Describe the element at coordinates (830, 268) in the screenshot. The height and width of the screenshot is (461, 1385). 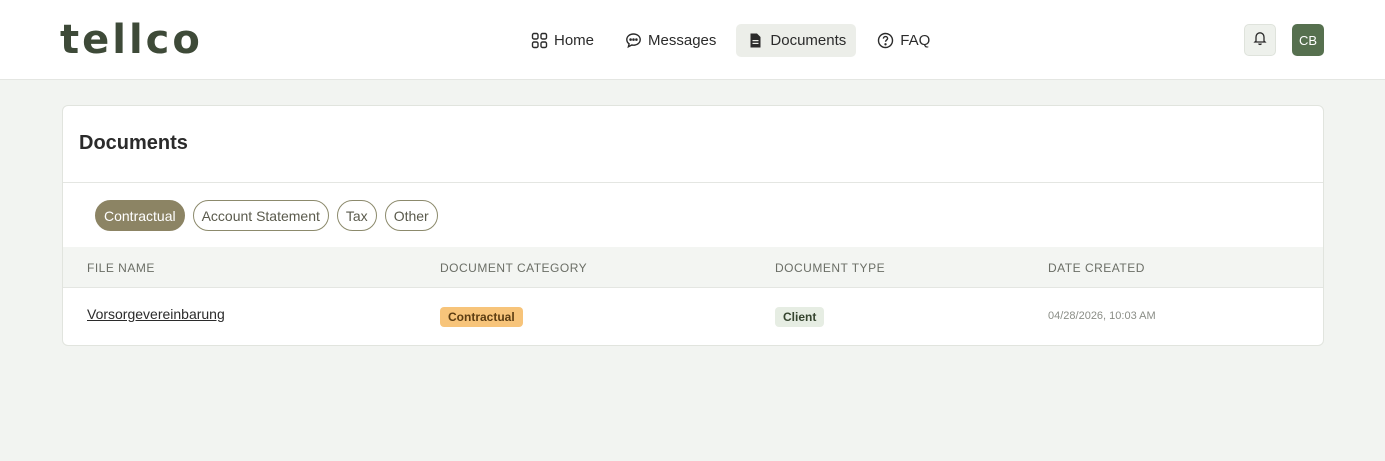
I see `column-header-document-type: DOCUMENT TYPE` at that location.